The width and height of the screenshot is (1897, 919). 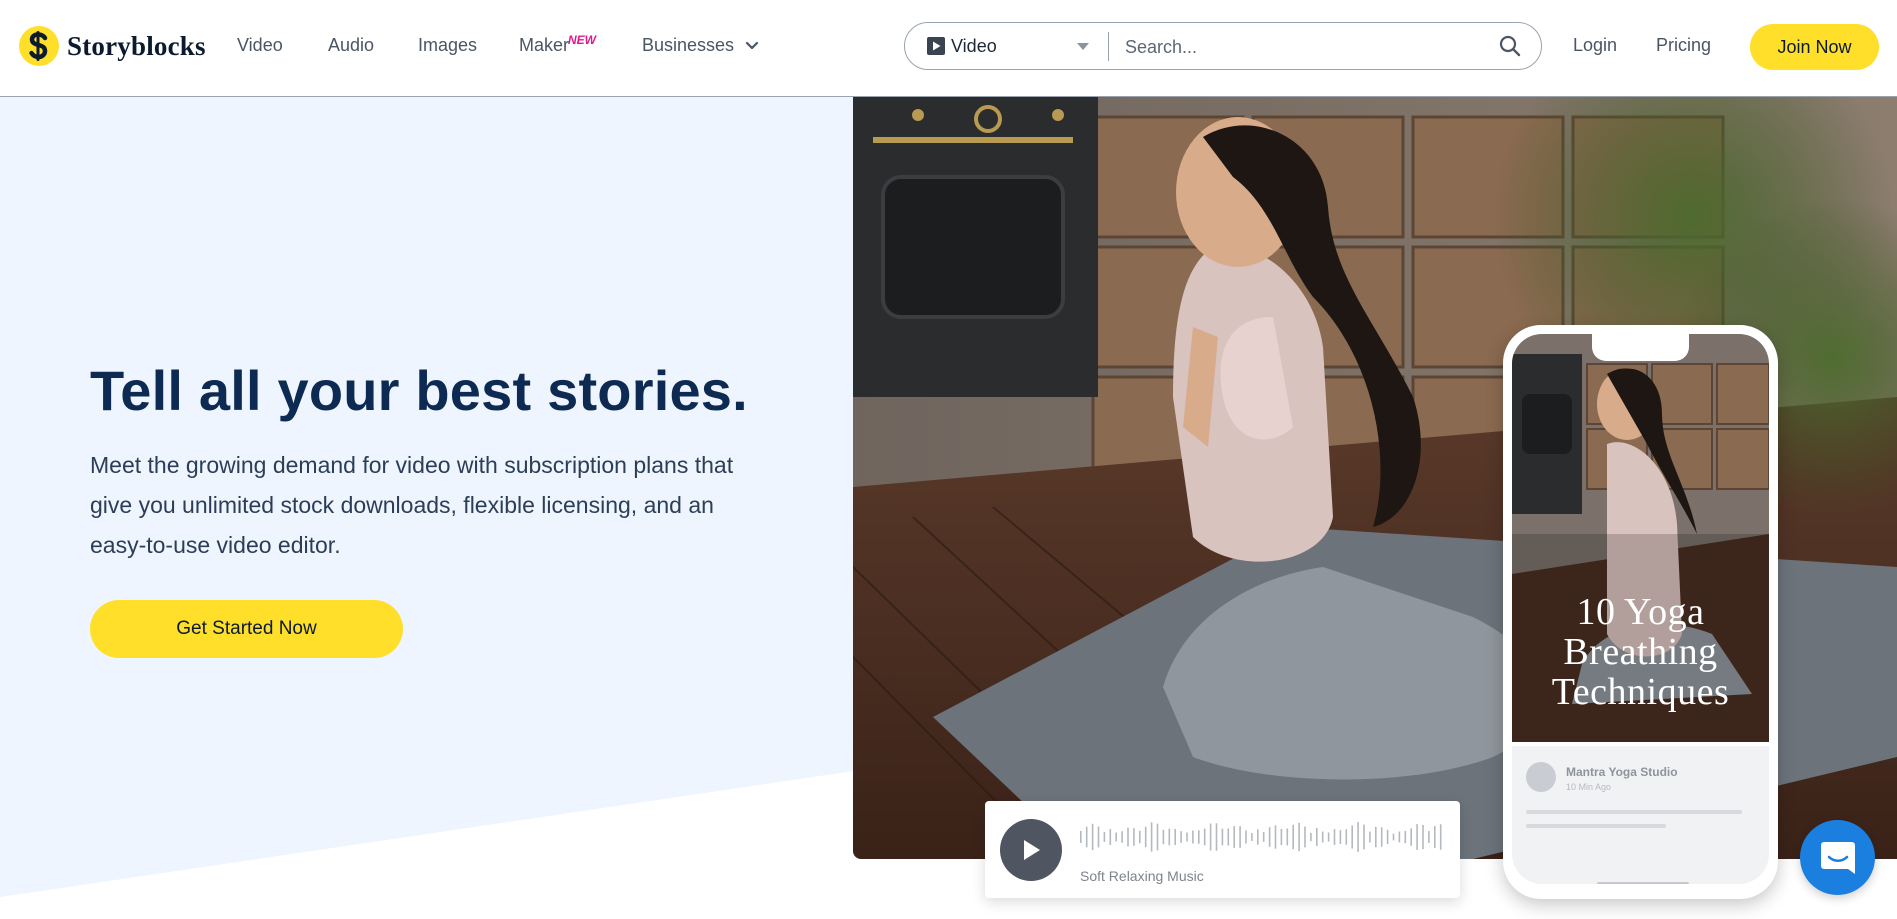 I want to click on get-started-button: Get Started Now, so click(x=246, y=629).